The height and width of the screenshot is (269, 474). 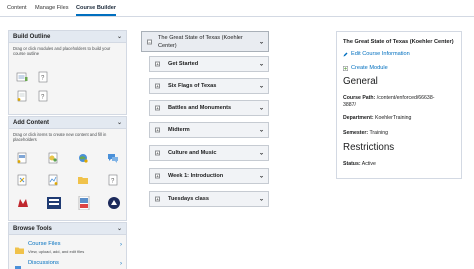 I want to click on browse-item-description: View, upload, add, and edit files, so click(x=56, y=251).